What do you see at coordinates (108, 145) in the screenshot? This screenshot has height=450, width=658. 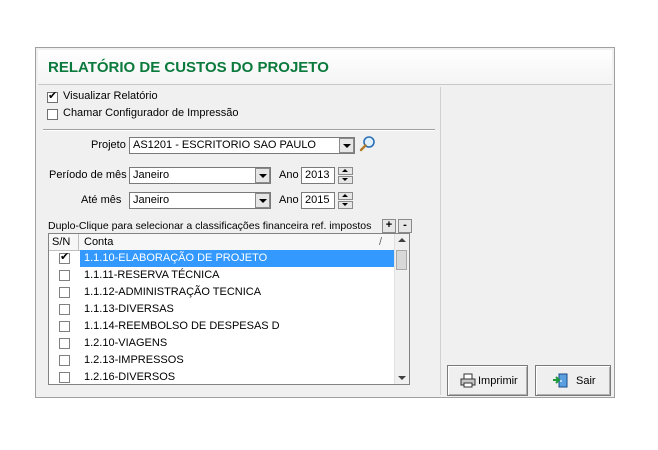 I see `projeto-label: Projeto` at bounding box center [108, 145].